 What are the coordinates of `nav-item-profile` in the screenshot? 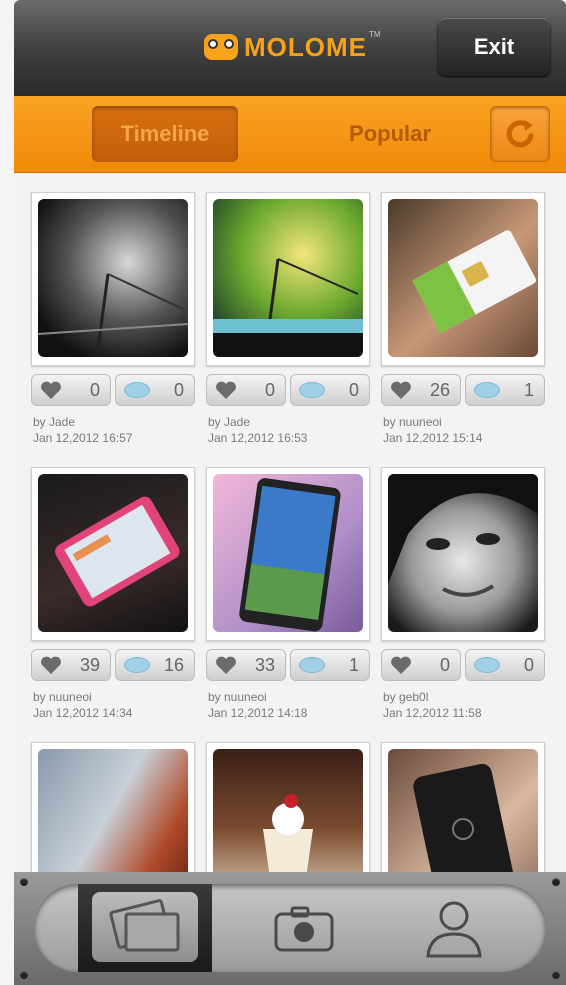 It's located at (454, 928).